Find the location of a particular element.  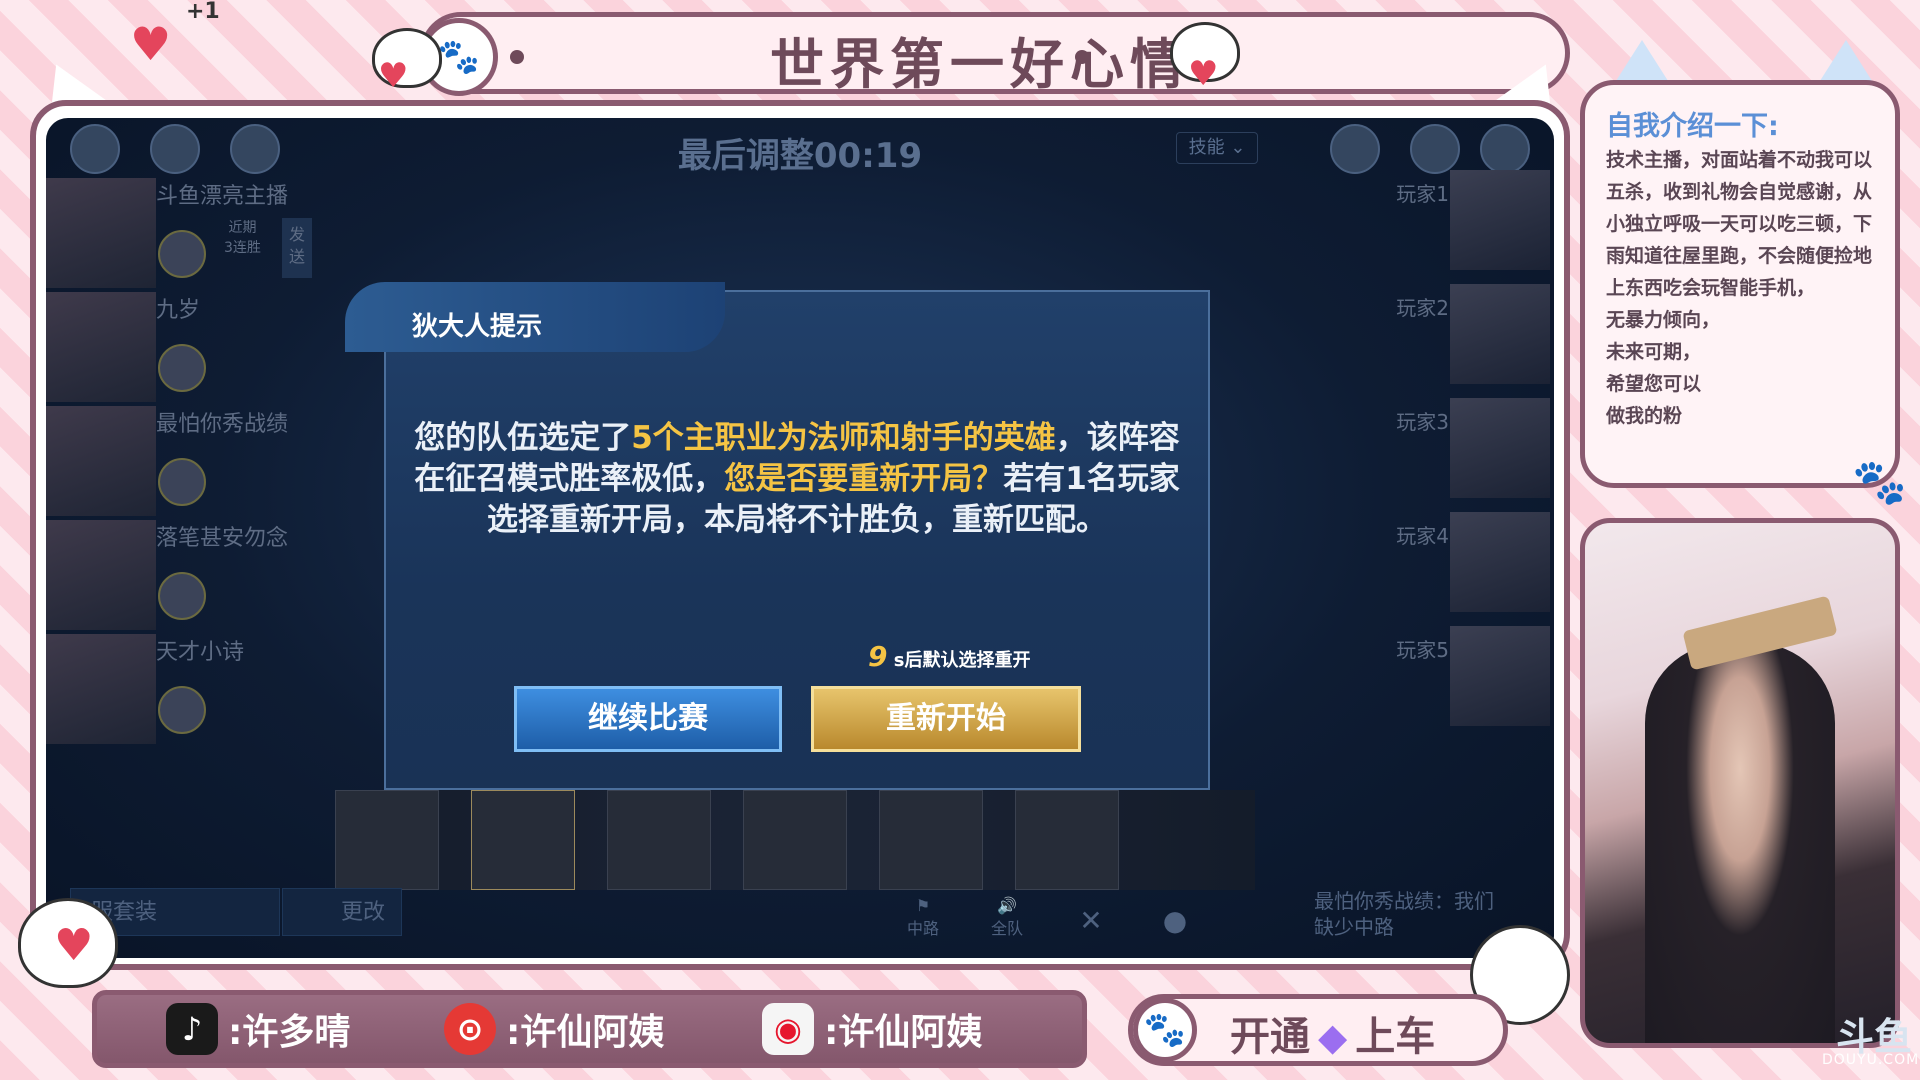

continue-match-button: 继续比赛 is located at coordinates (648, 719).